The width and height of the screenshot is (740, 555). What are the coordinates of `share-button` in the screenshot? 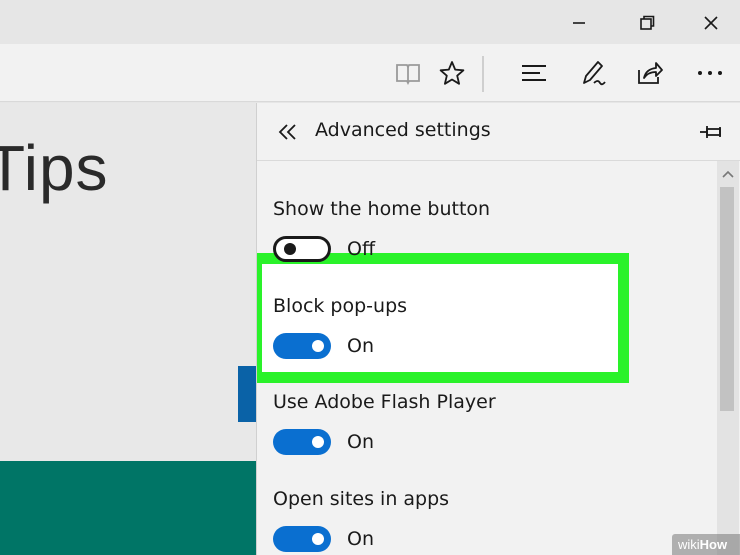 It's located at (650, 73).